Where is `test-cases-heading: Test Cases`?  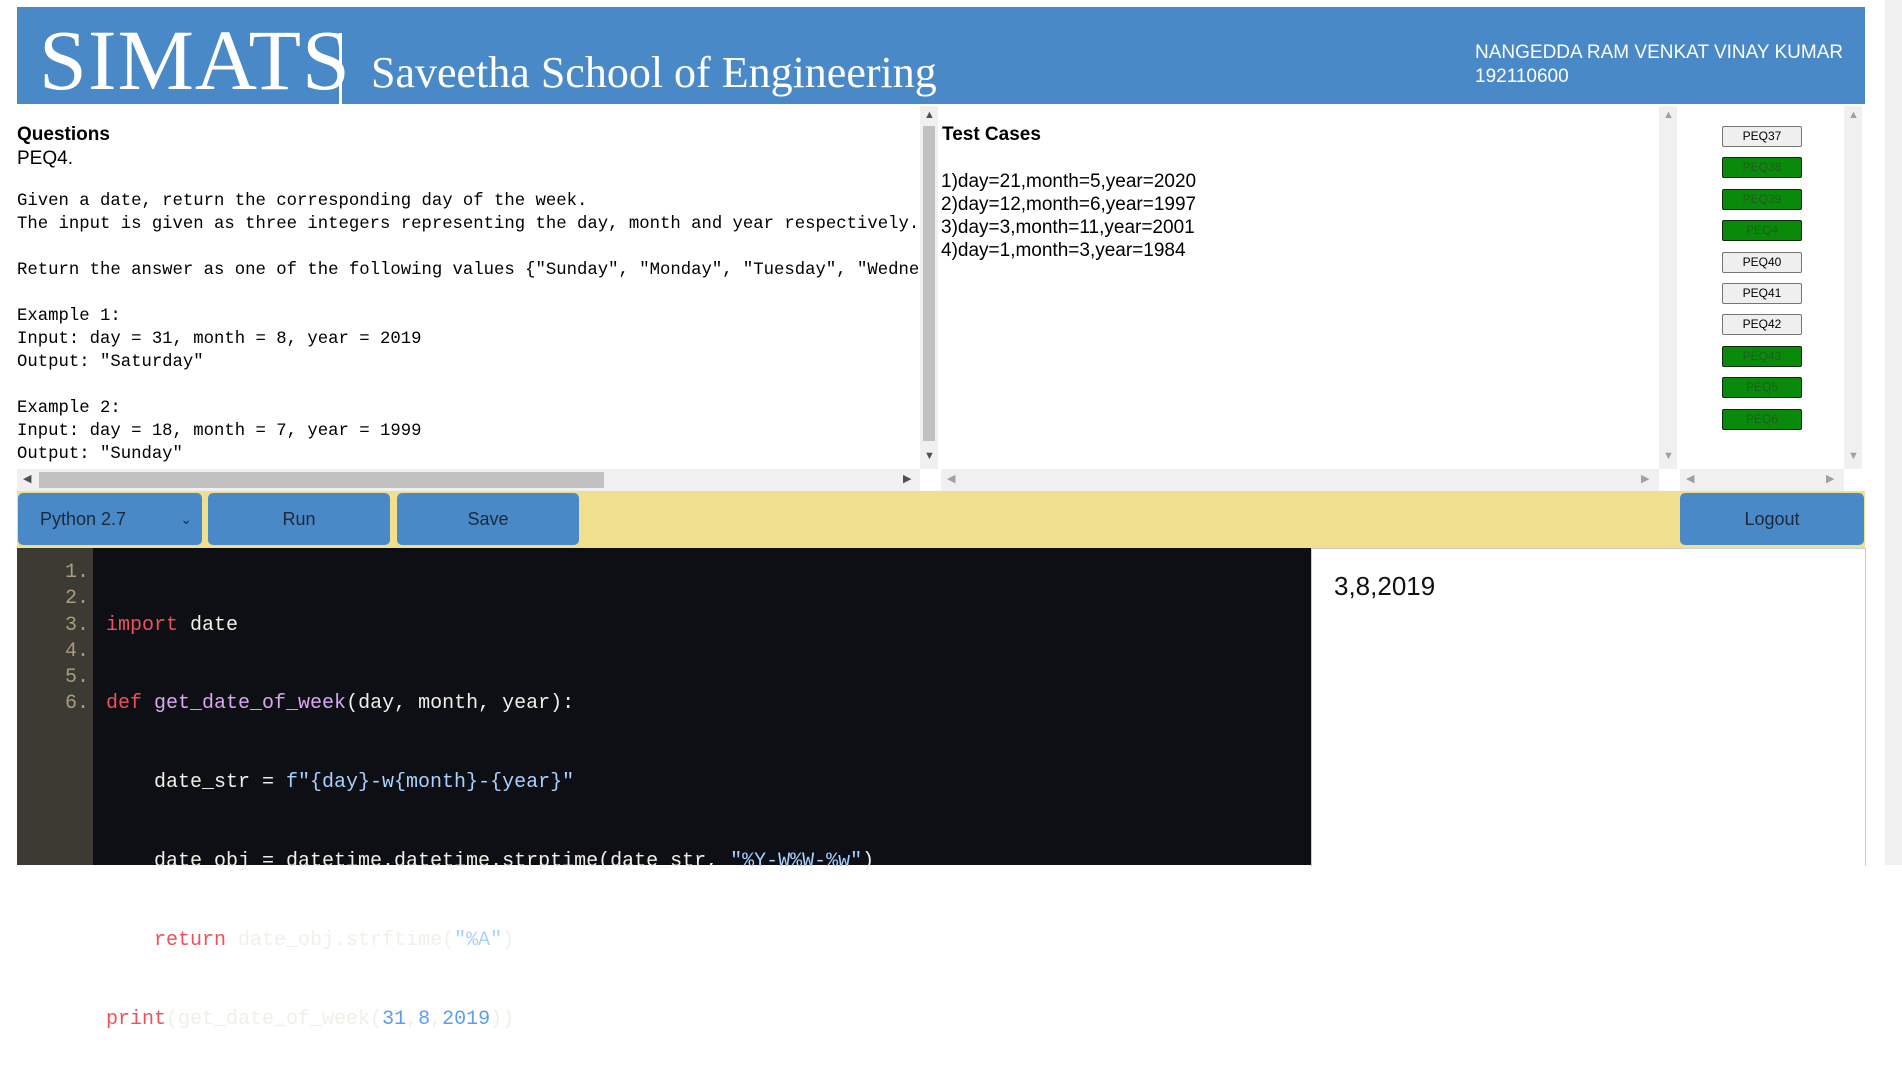
test-cases-heading: Test Cases is located at coordinates (991, 134).